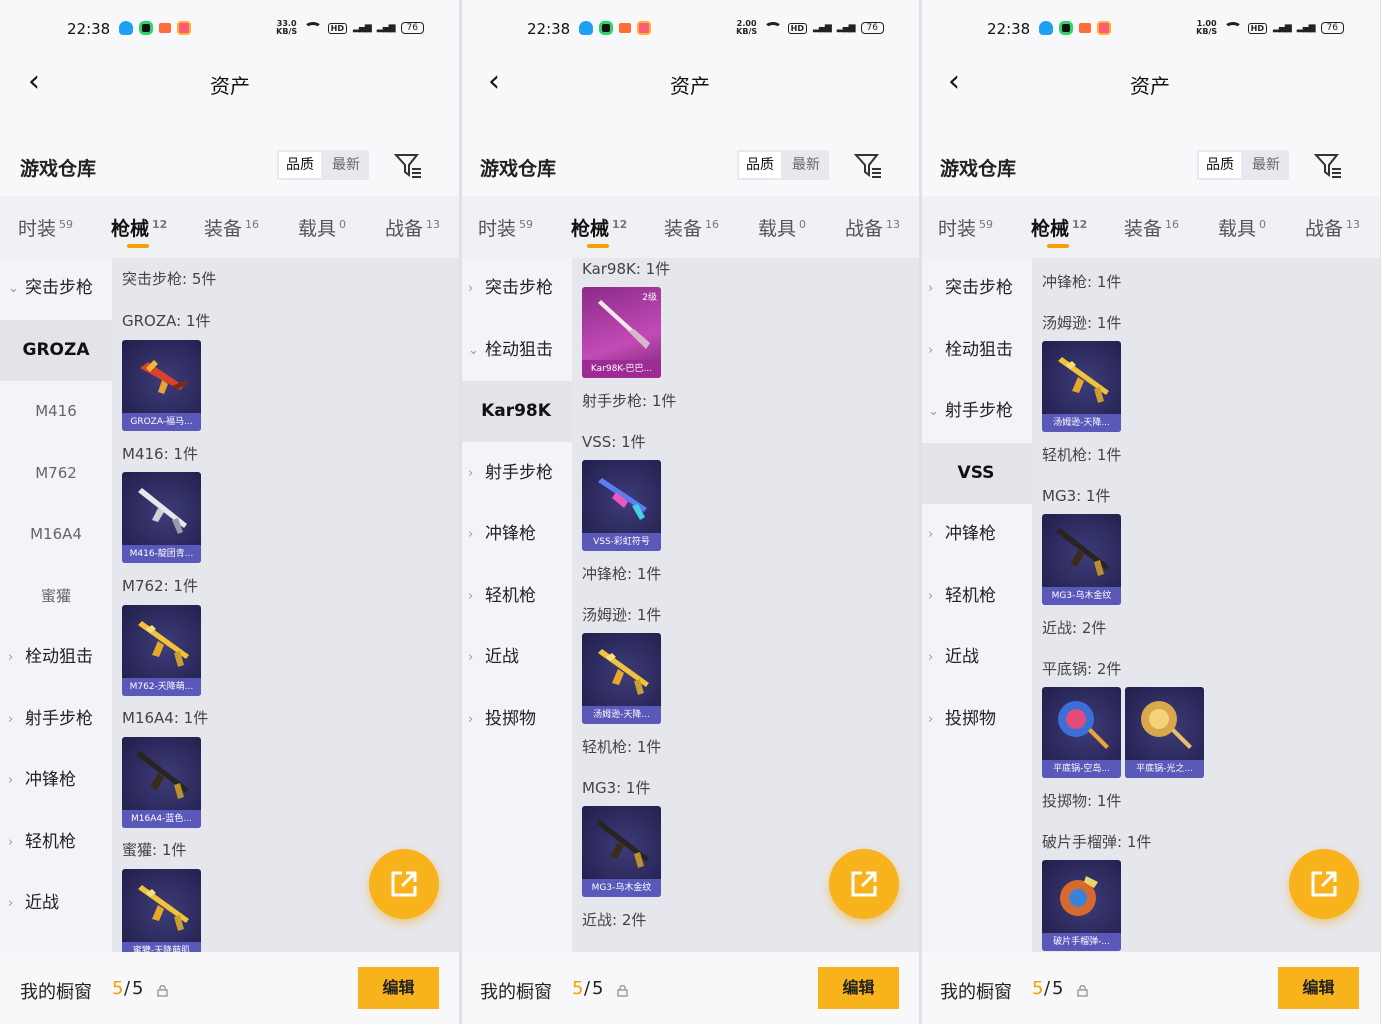 The width and height of the screenshot is (1381, 1024). What do you see at coordinates (317, 229) in the screenshot?
I see `tab-label: 载具` at bounding box center [317, 229].